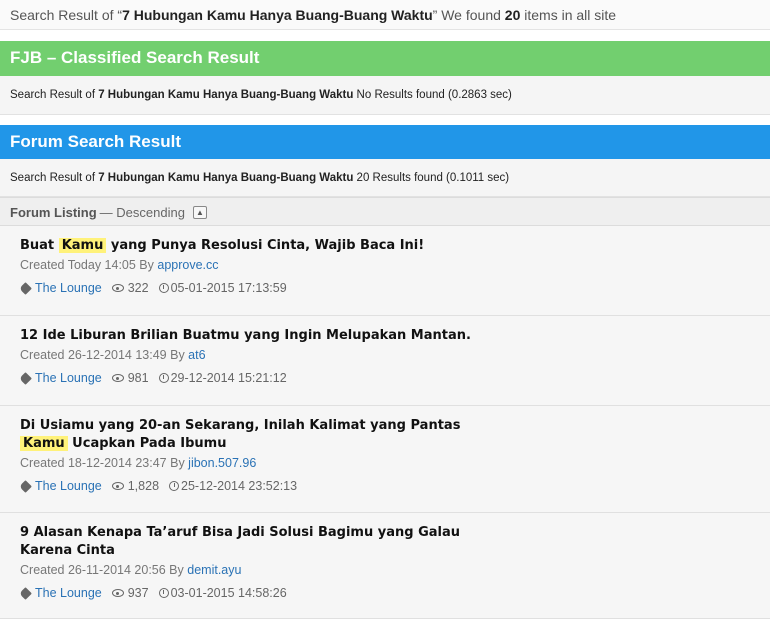 The height and width of the screenshot is (619, 770). Describe the element at coordinates (138, 593) in the screenshot. I see `view-count: 937` at that location.